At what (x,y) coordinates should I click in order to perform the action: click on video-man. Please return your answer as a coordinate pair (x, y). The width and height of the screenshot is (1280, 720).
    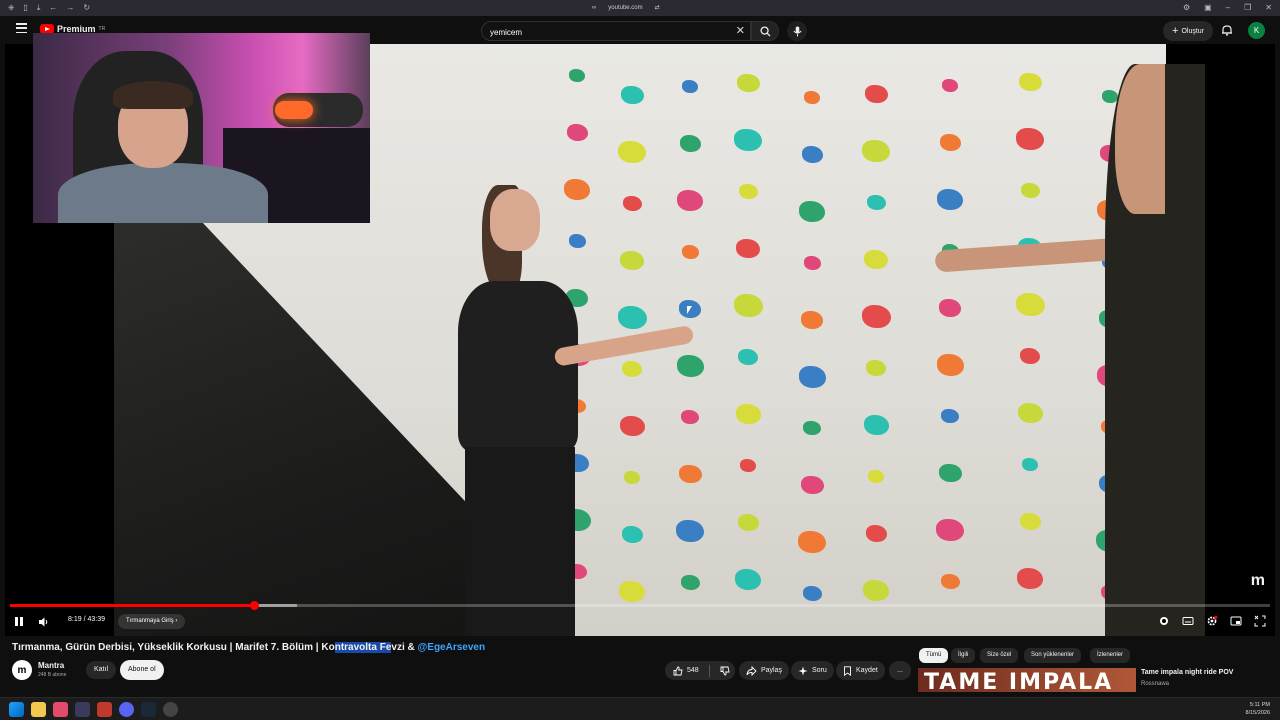
    Looking at the image, I should click on (1155, 350).